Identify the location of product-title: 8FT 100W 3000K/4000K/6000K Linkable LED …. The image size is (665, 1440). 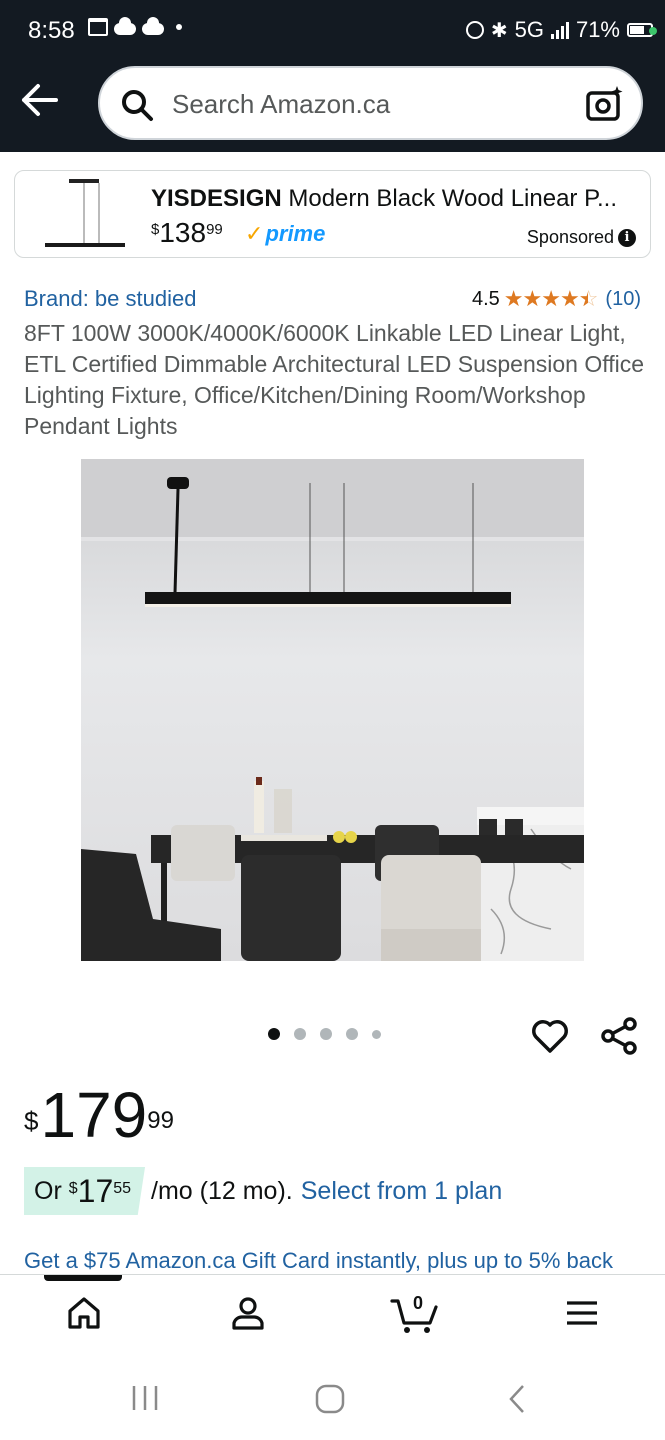
(334, 379).